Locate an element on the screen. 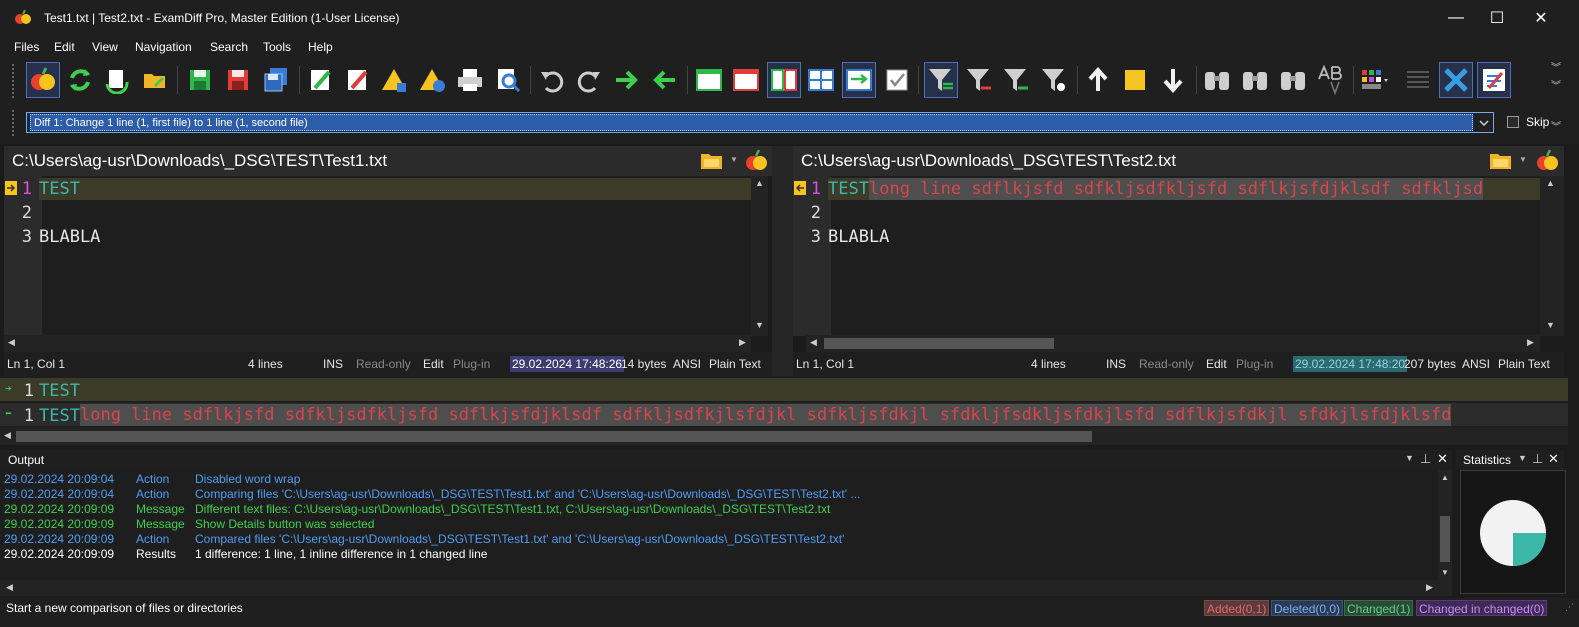  find-next-icon is located at coordinates (1255, 80).